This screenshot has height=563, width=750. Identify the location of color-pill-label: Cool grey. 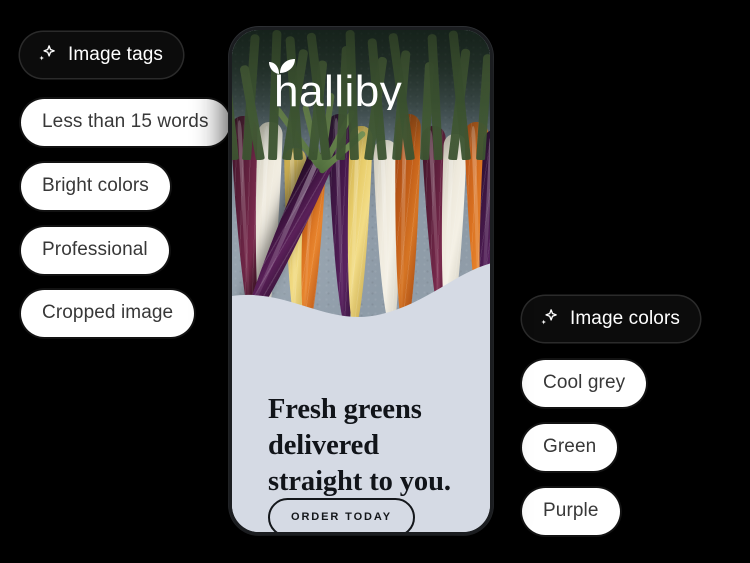
(584, 382).